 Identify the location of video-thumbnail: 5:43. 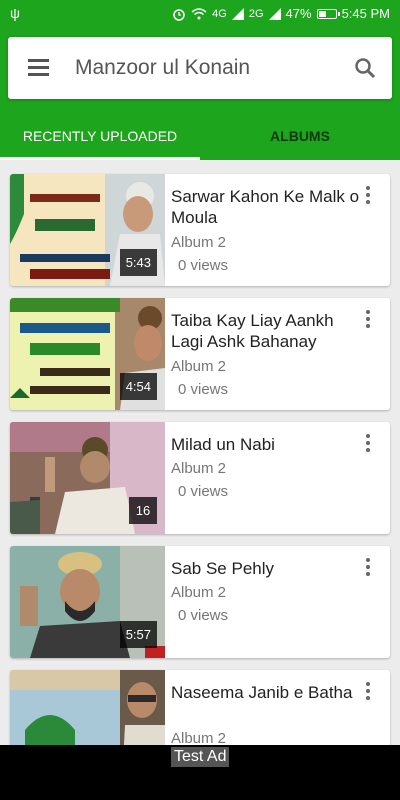
(87, 230).